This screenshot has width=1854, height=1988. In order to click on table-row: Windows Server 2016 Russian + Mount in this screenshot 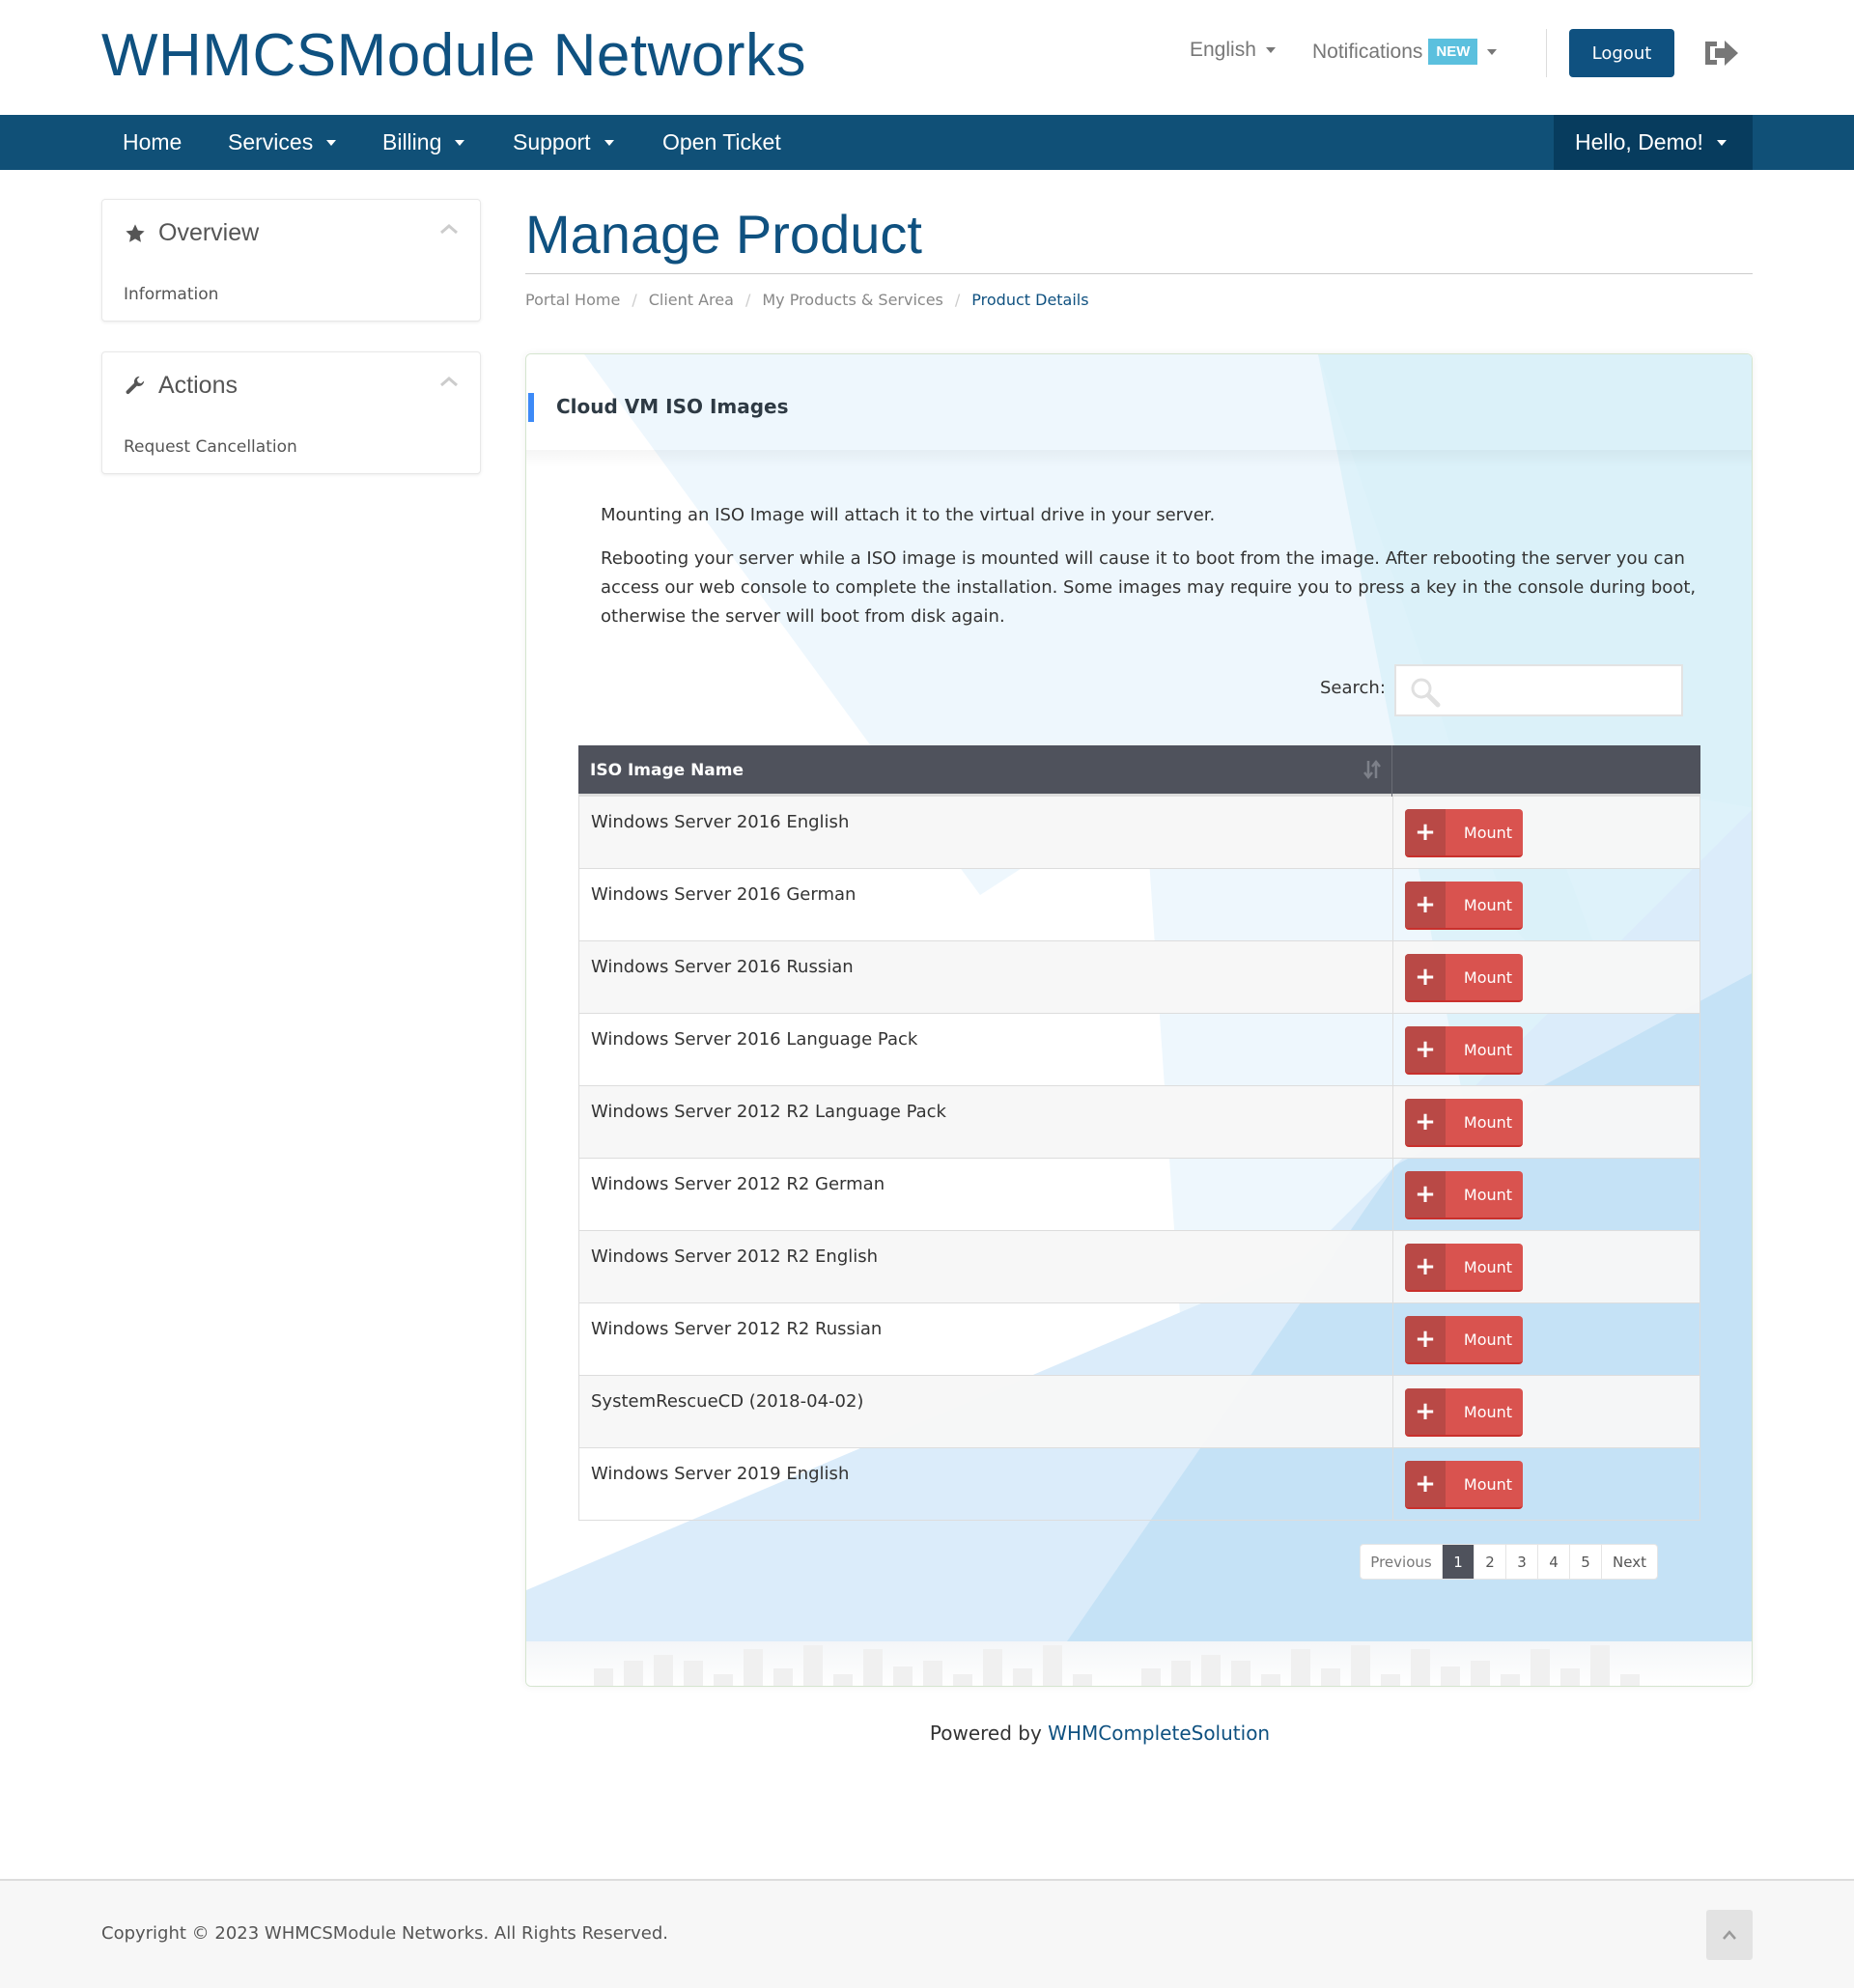, I will do `click(1139, 978)`.